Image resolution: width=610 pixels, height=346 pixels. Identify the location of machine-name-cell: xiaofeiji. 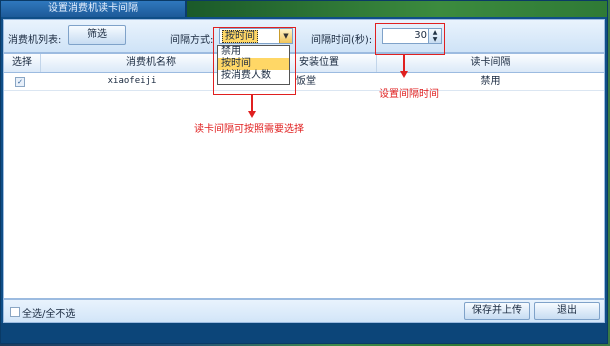
(132, 81).